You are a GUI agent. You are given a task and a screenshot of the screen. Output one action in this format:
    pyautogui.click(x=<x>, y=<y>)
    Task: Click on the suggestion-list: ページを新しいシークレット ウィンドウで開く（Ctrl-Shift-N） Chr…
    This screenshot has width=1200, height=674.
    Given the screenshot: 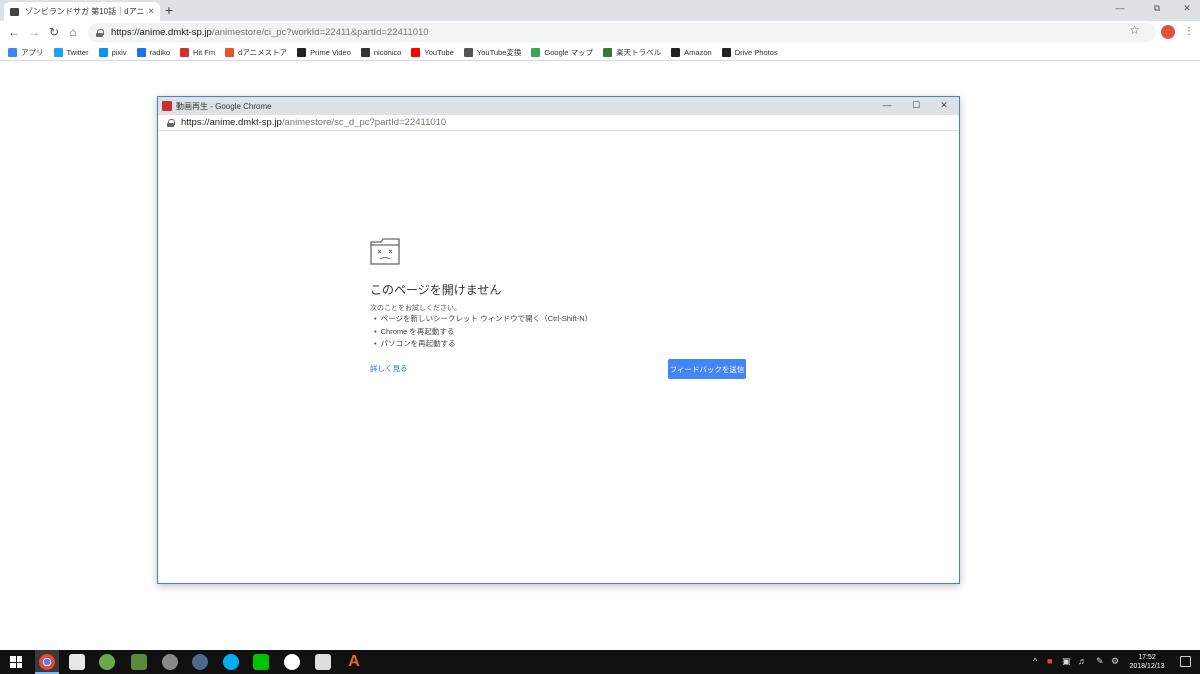 What is the action you would take?
    pyautogui.click(x=483, y=332)
    